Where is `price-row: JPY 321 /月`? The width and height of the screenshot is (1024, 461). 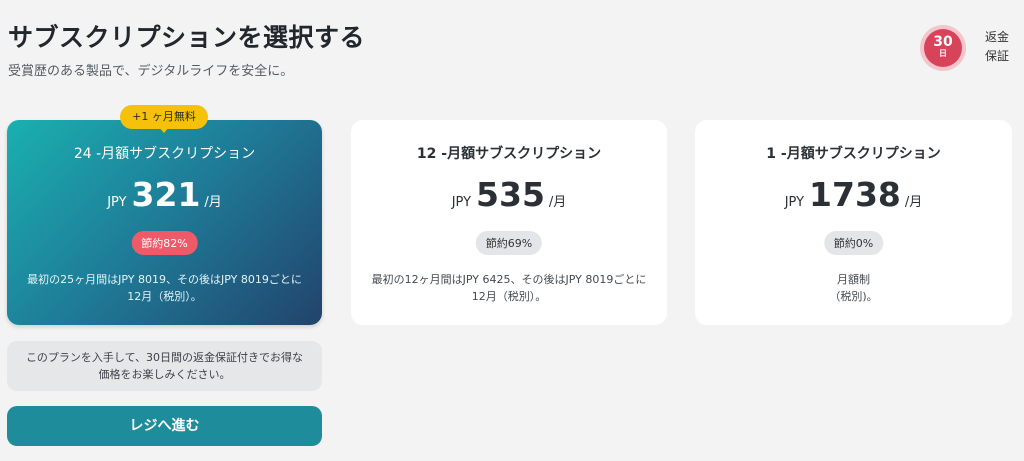
price-row: JPY 321 /月 is located at coordinates (164, 195).